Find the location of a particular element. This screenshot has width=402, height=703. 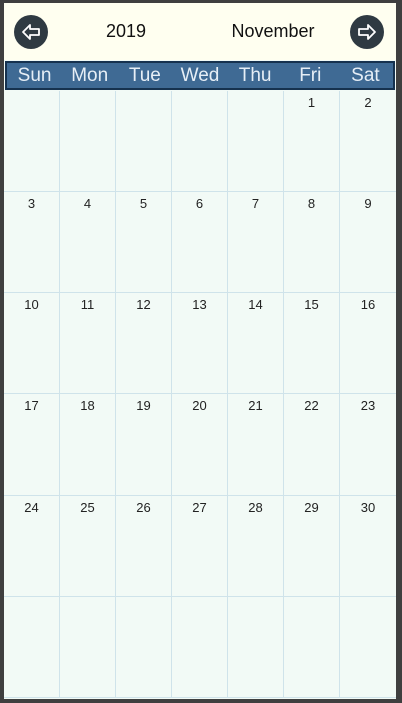

weekday-thu: Thu is located at coordinates (255, 75).